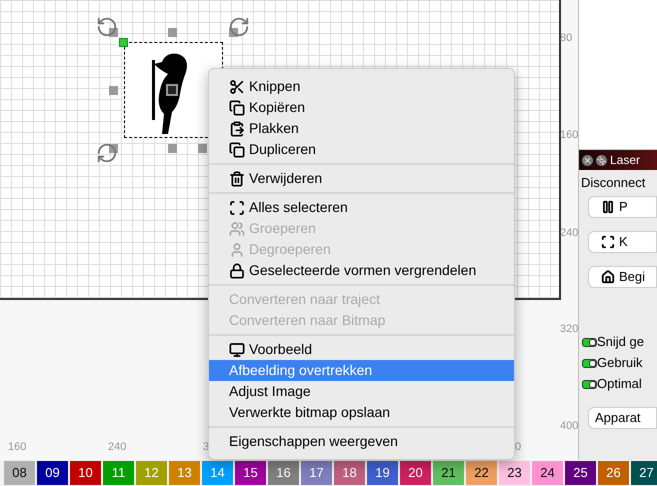 The image size is (657, 486). Describe the element at coordinates (620, 363) in the screenshot. I see `toggle-label: Gebruik` at that location.